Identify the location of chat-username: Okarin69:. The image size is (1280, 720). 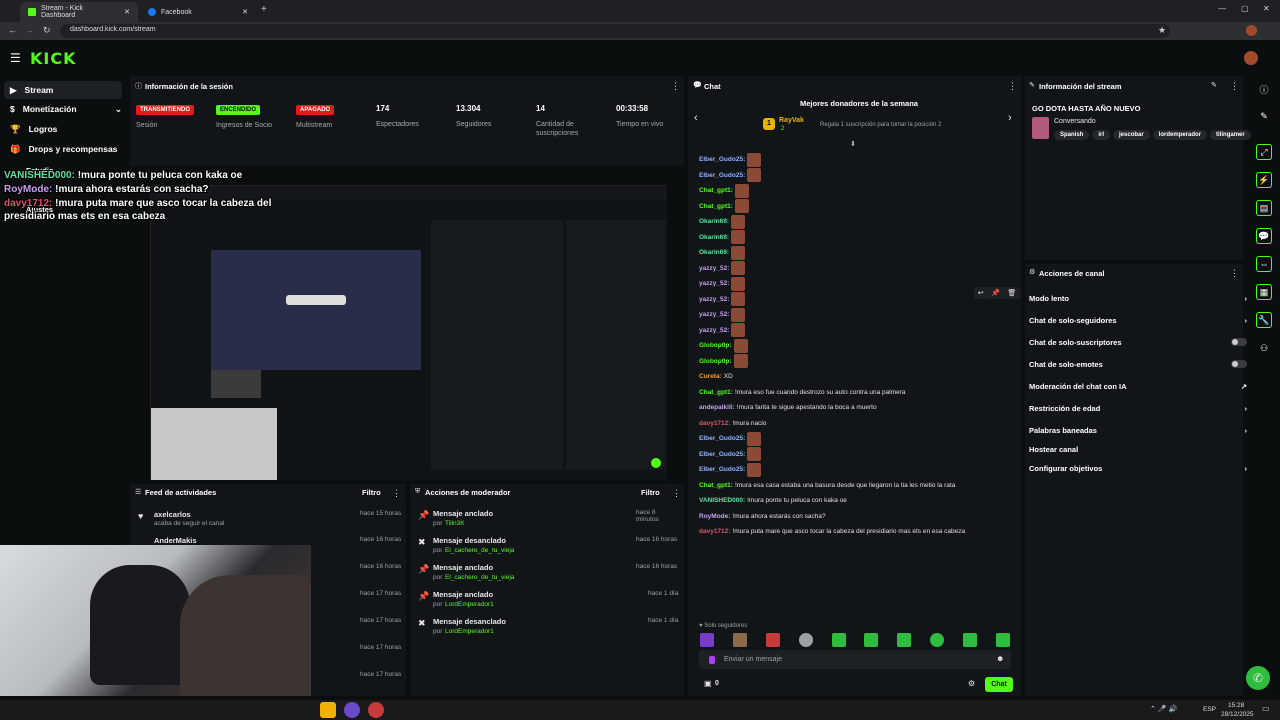
(714, 221).